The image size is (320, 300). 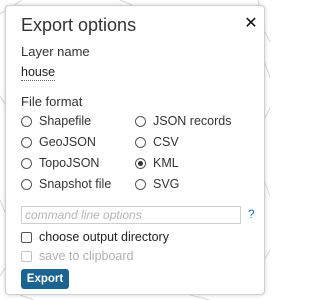 I want to click on format-option-topojson: TopoJSON, so click(x=60, y=163).